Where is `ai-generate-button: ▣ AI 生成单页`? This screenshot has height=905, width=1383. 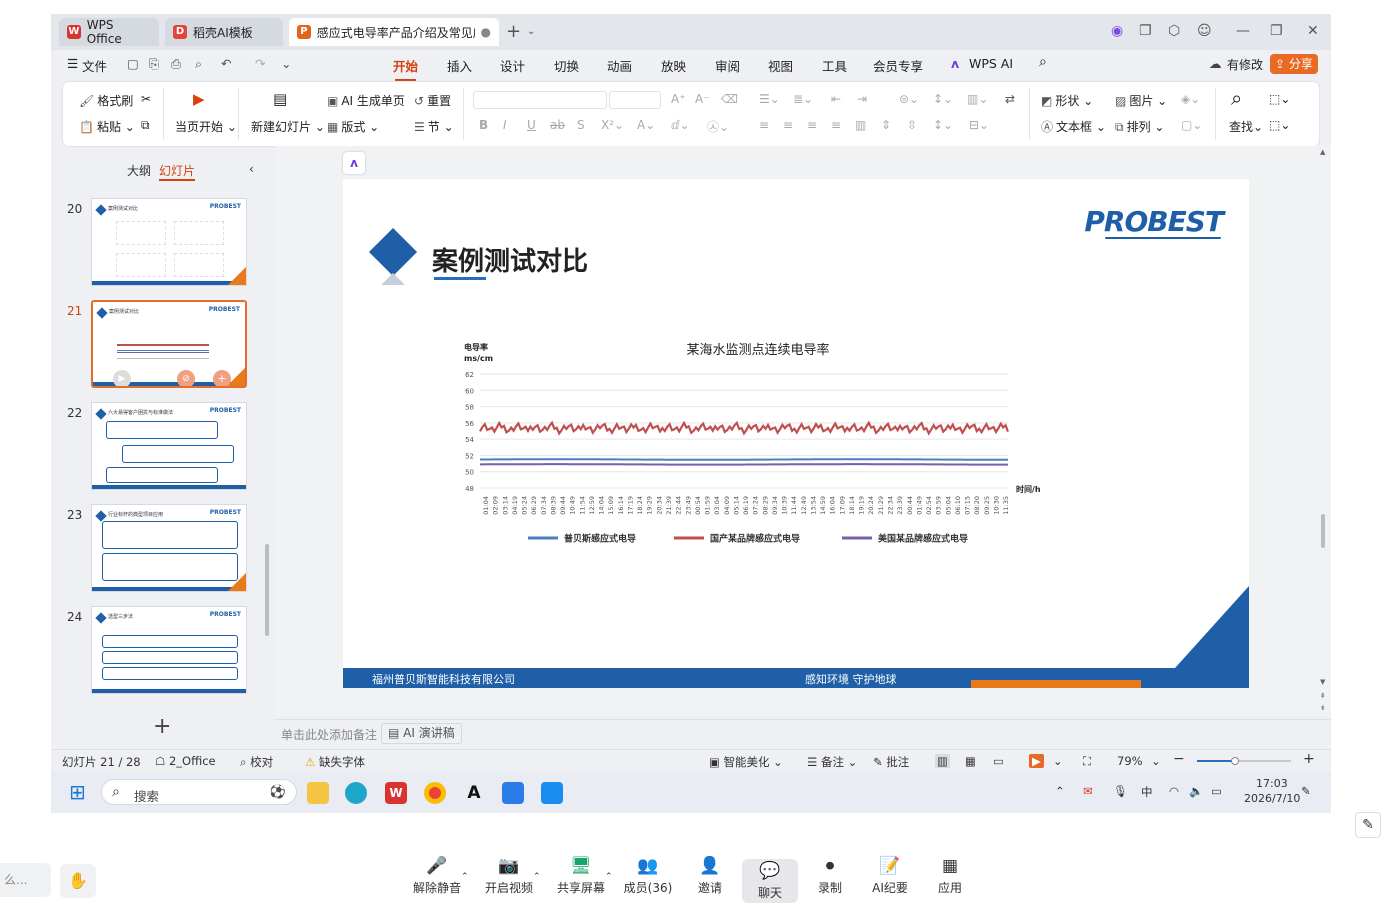 ai-generate-button: ▣ AI 生成单页 is located at coordinates (366, 100).